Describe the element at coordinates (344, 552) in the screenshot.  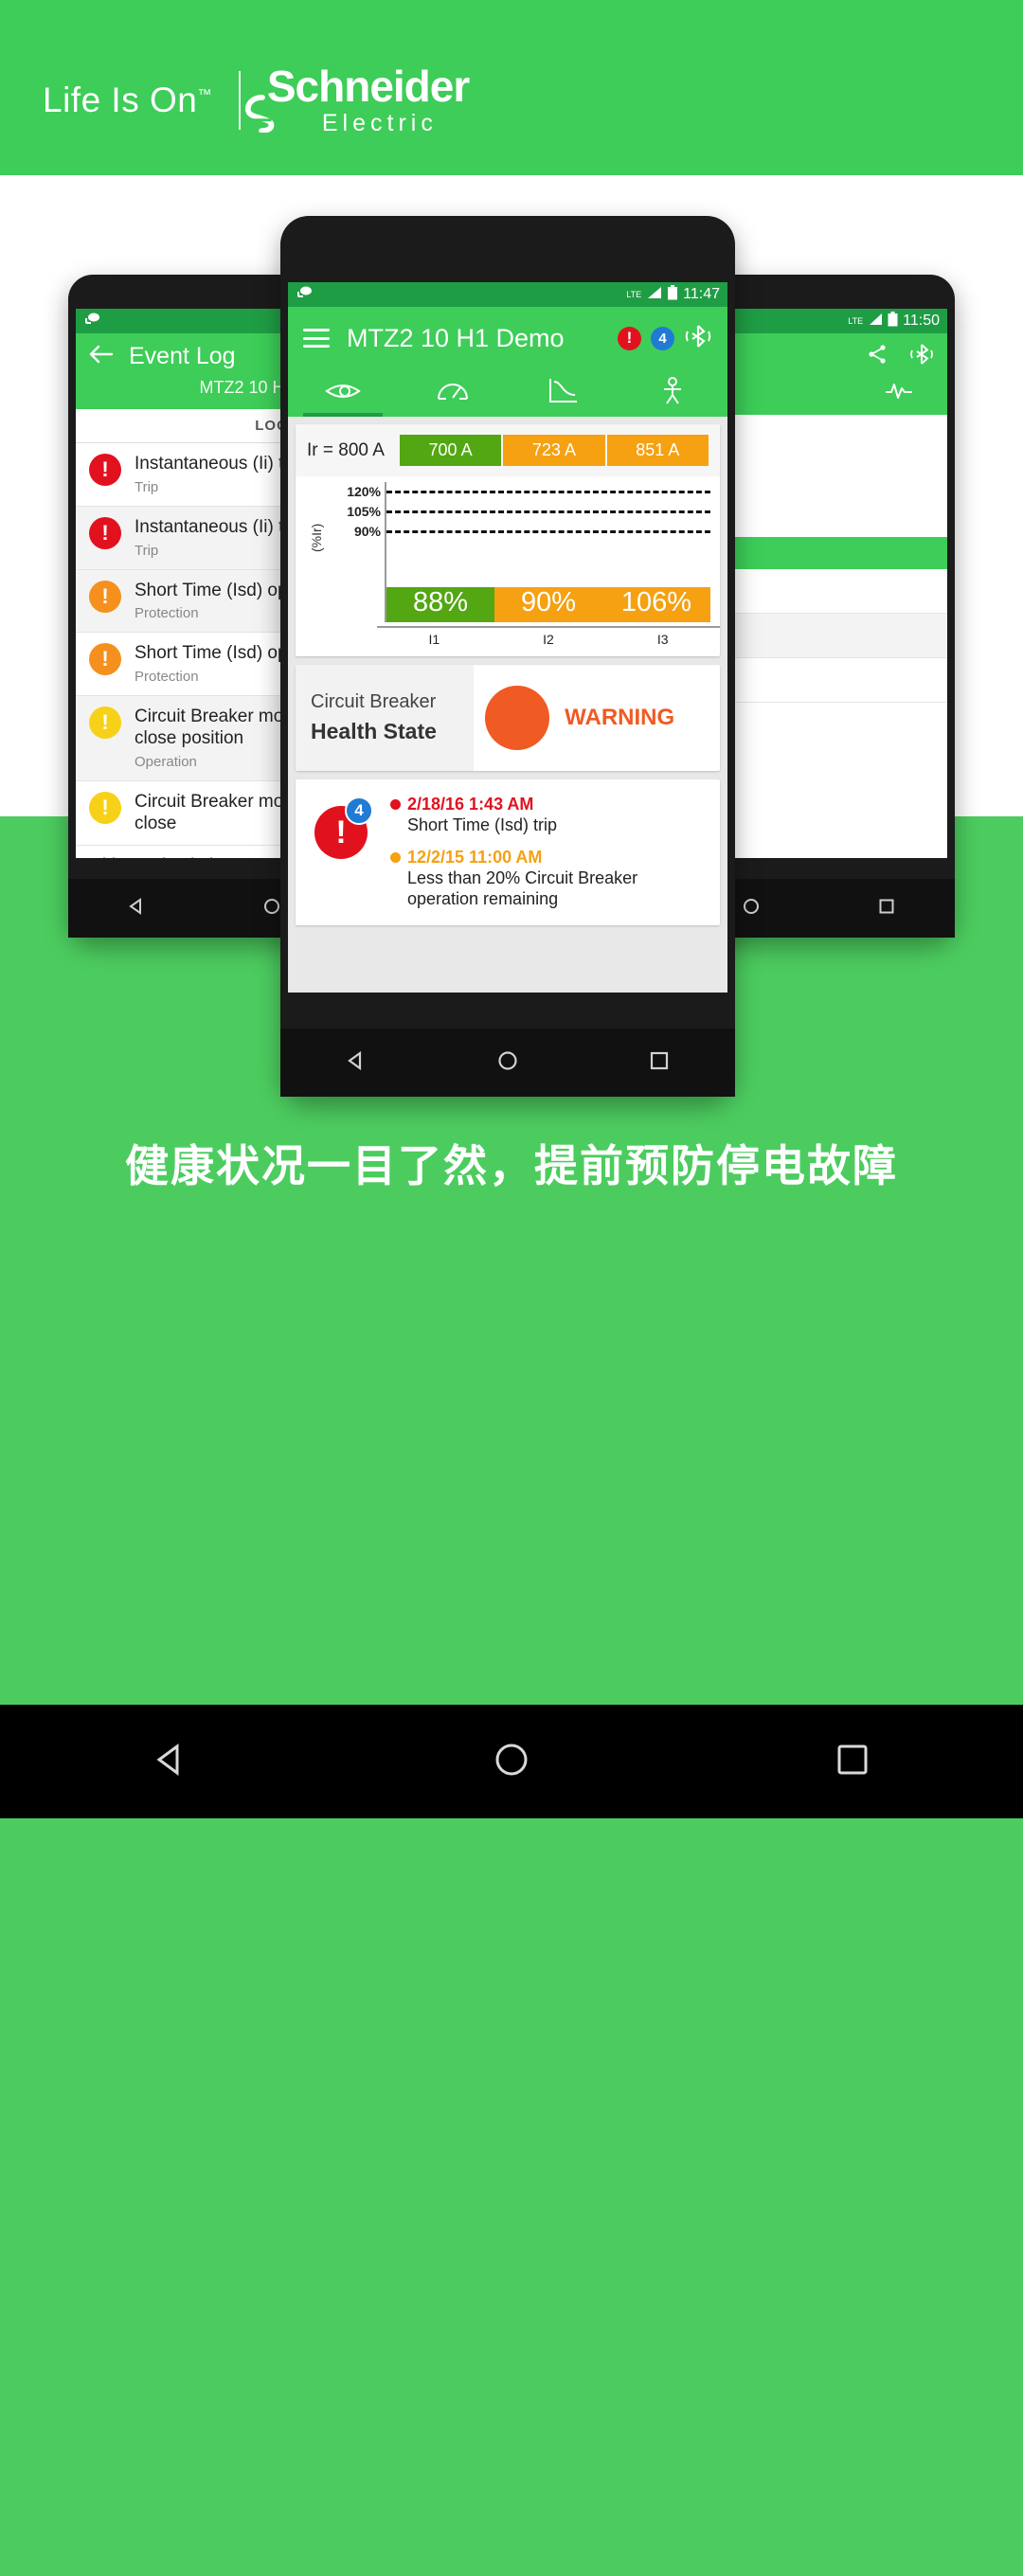
I see `chart-y-axis: 120% 105% 90% (%Ir)` at that location.